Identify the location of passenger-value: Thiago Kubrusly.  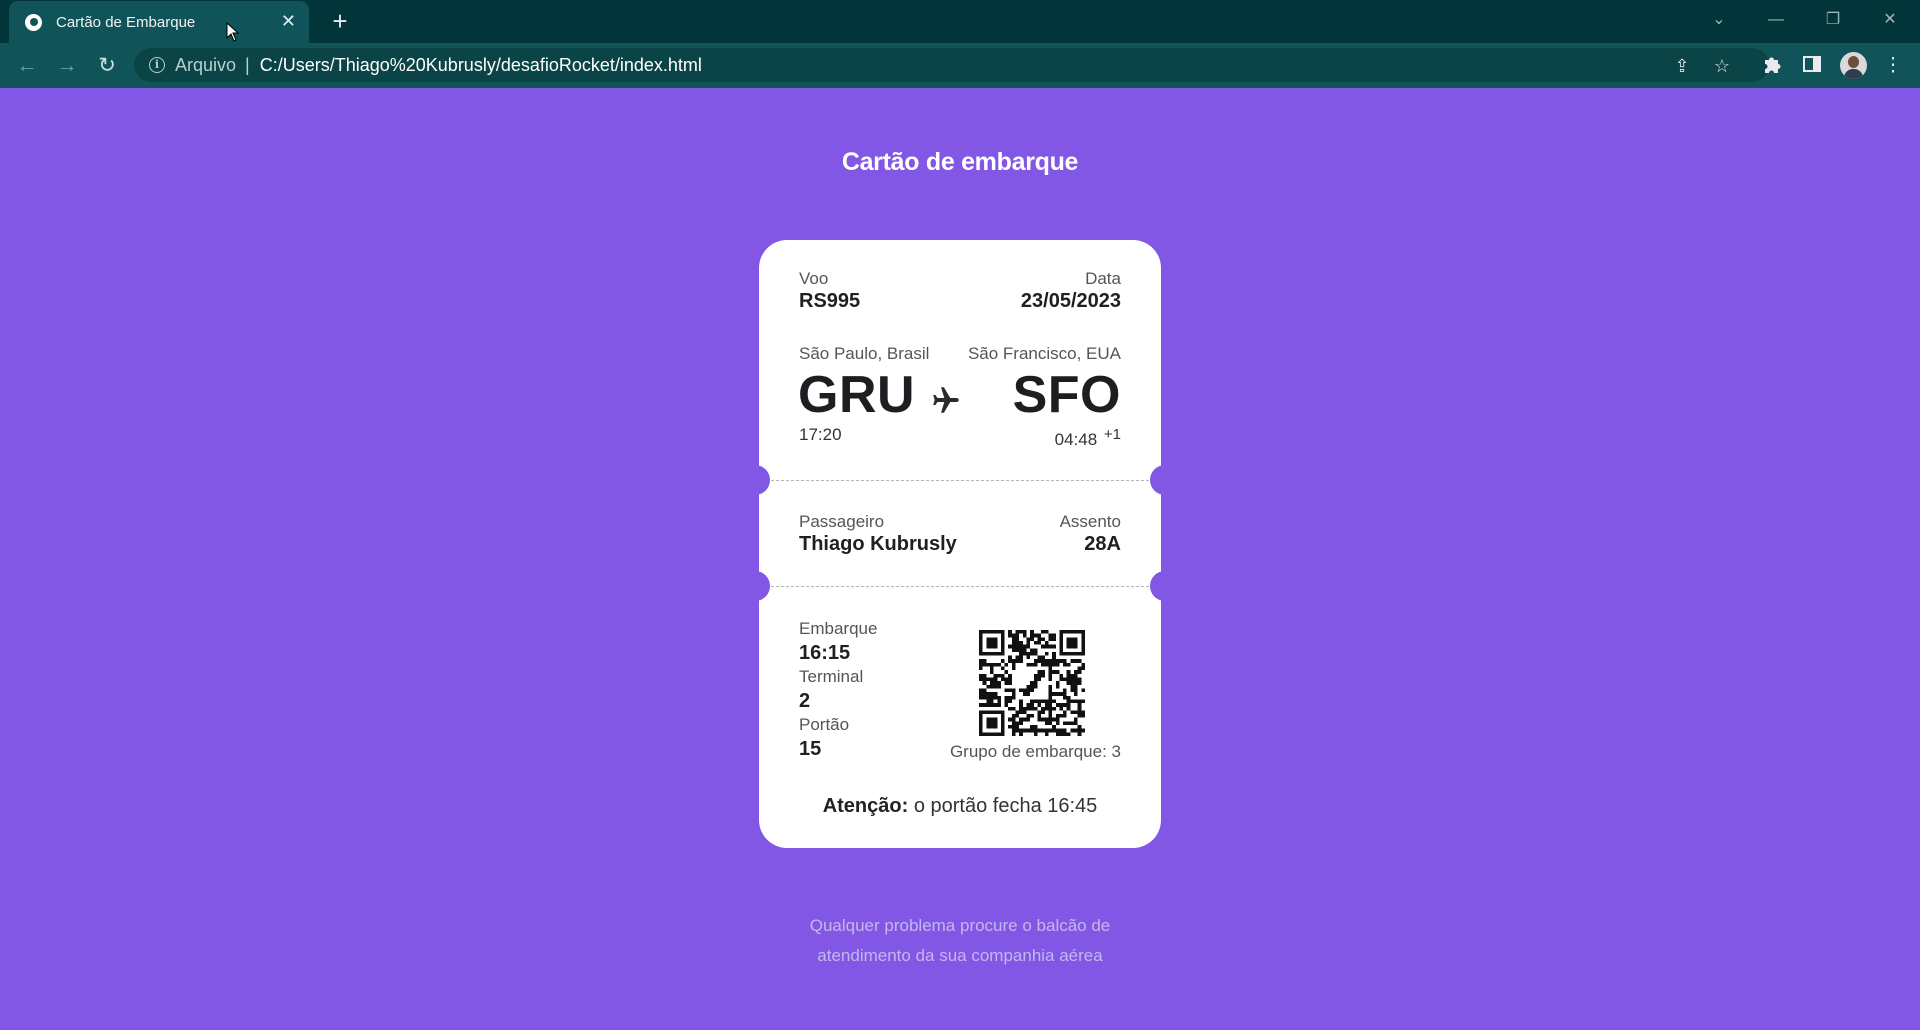
(878, 544).